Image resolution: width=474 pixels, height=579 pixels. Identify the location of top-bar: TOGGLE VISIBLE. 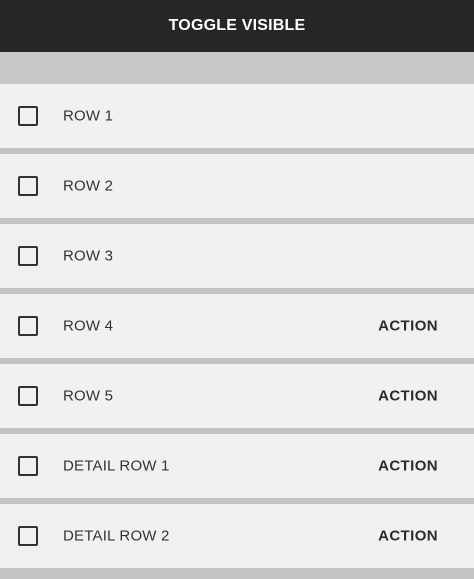
(237, 26).